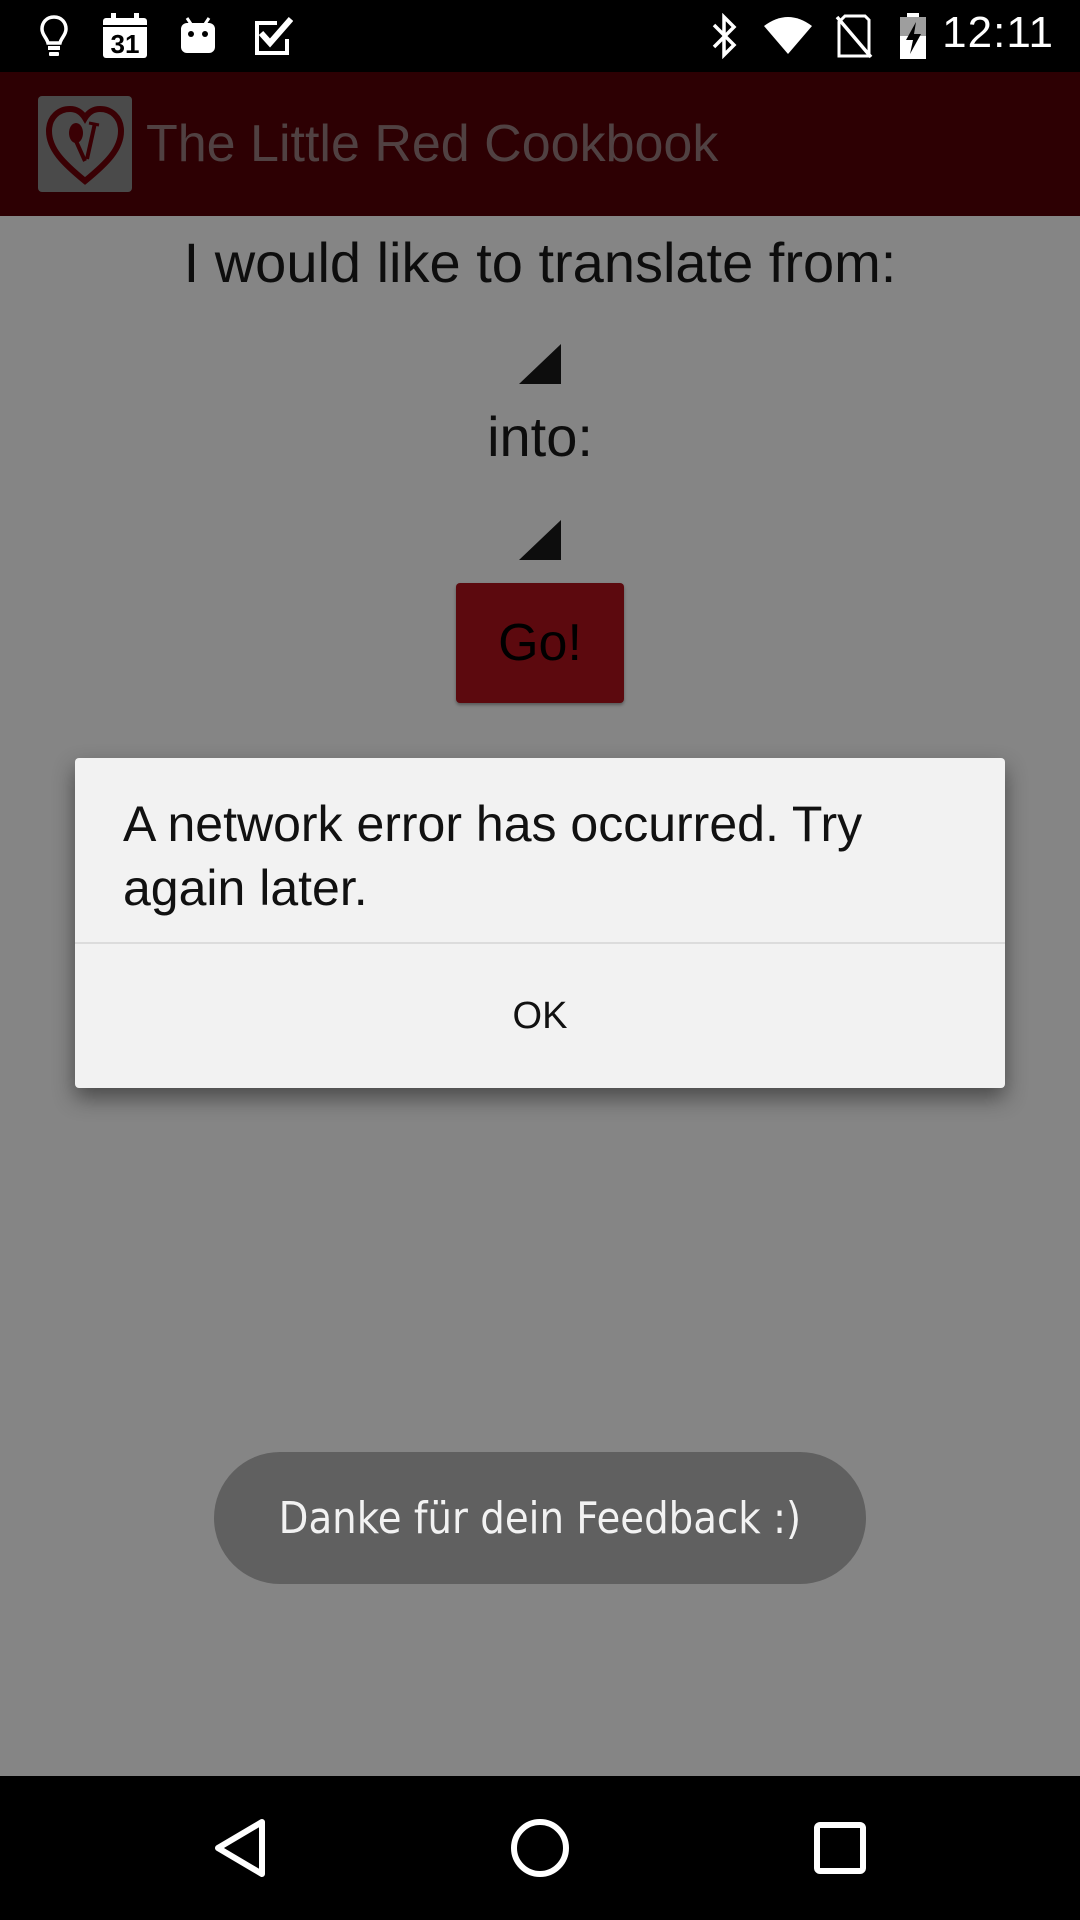 This screenshot has width=1080, height=1920. Describe the element at coordinates (54, 36) in the screenshot. I see `lightbulb-icon` at that location.